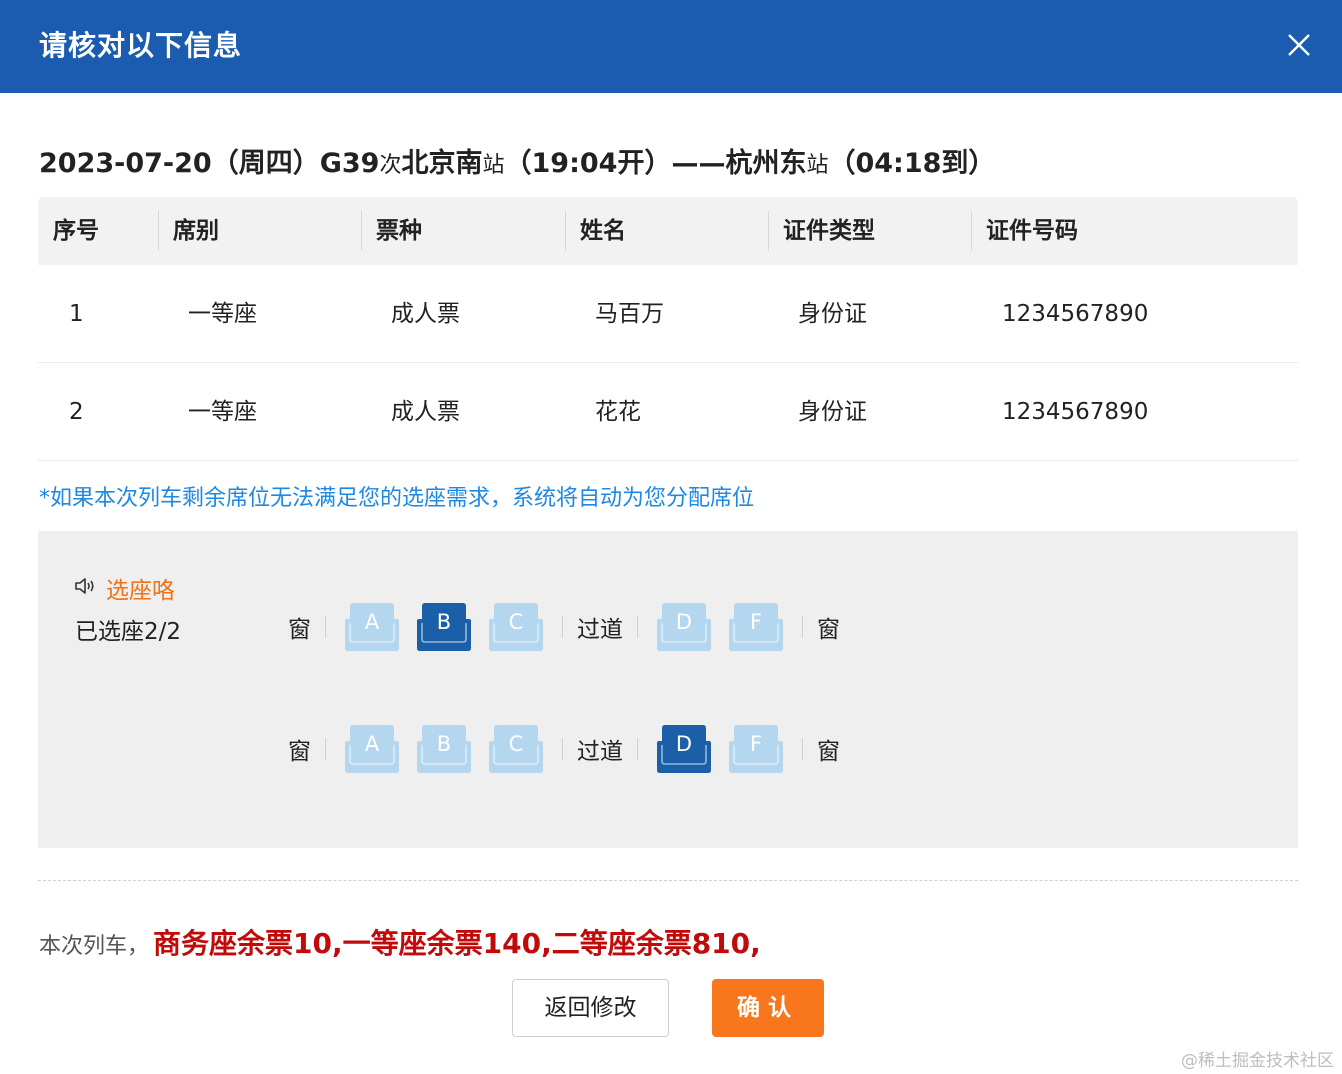 The width and height of the screenshot is (1342, 1074). I want to click on close-icon, so click(1299, 45).